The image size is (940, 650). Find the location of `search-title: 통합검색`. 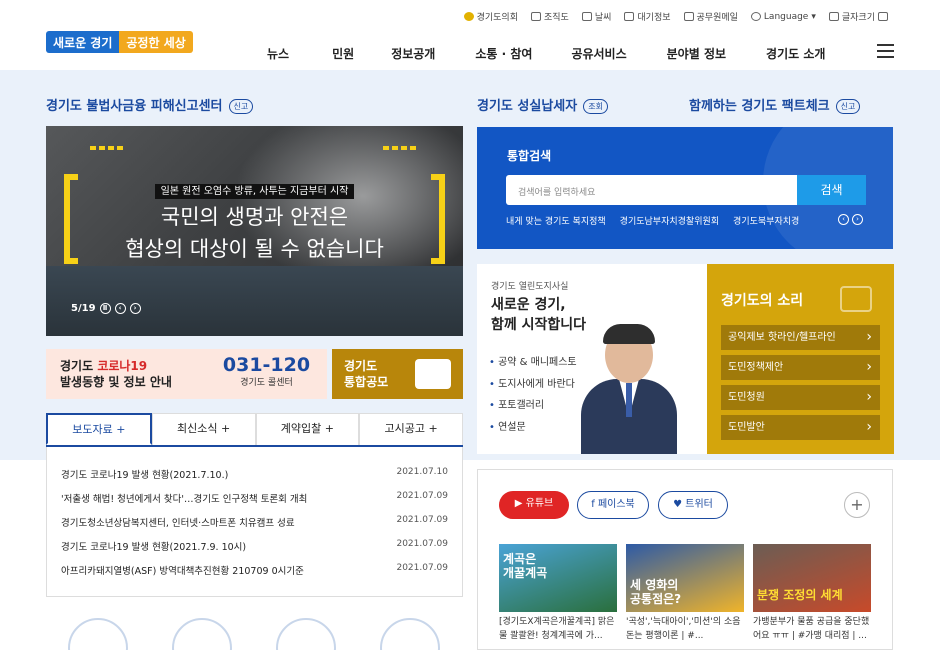

search-title: 통합검색 is located at coordinates (529, 156).